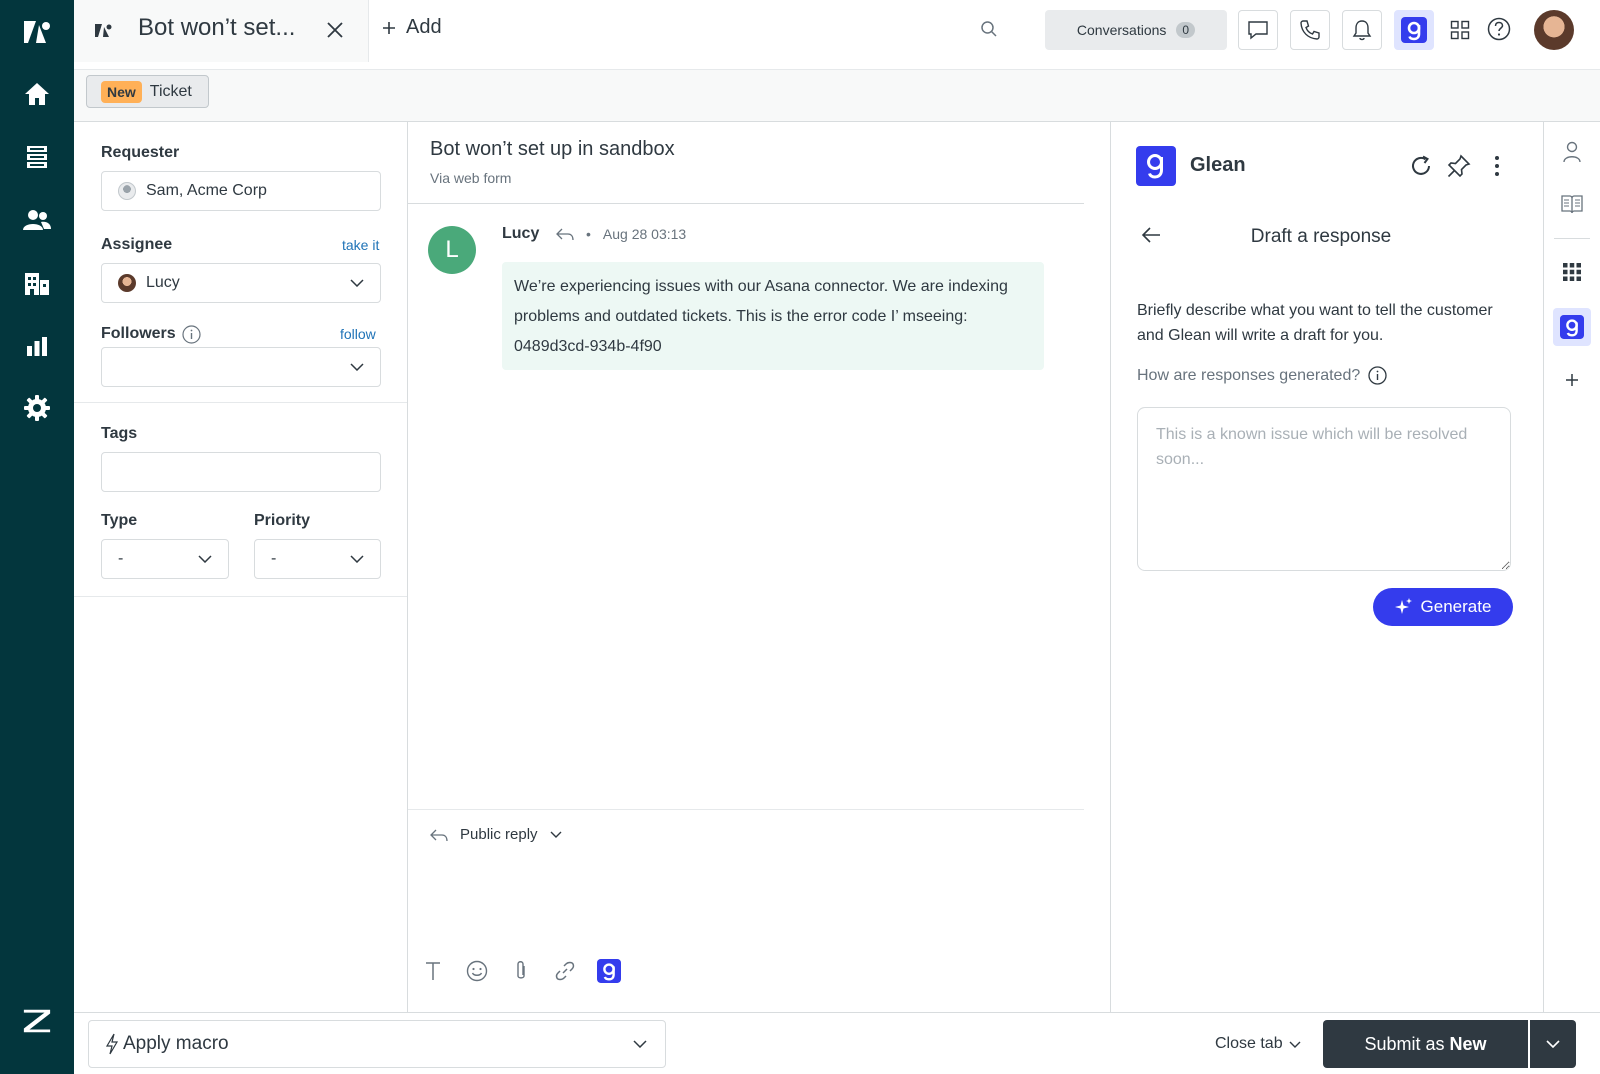 The image size is (1600, 1074). What do you see at coordinates (989, 29) in the screenshot?
I see `search-icon` at bounding box center [989, 29].